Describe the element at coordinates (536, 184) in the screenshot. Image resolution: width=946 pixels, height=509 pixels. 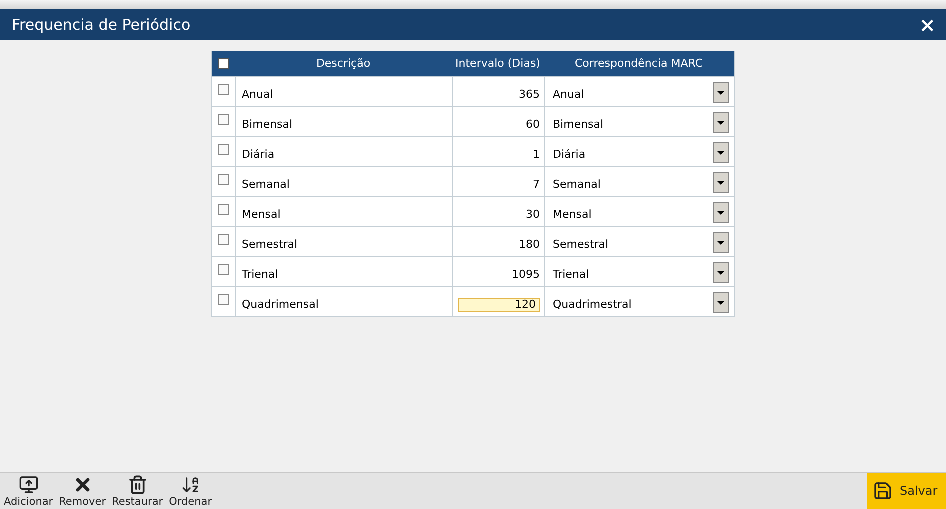
I see `table-cell-text: 7` at that location.